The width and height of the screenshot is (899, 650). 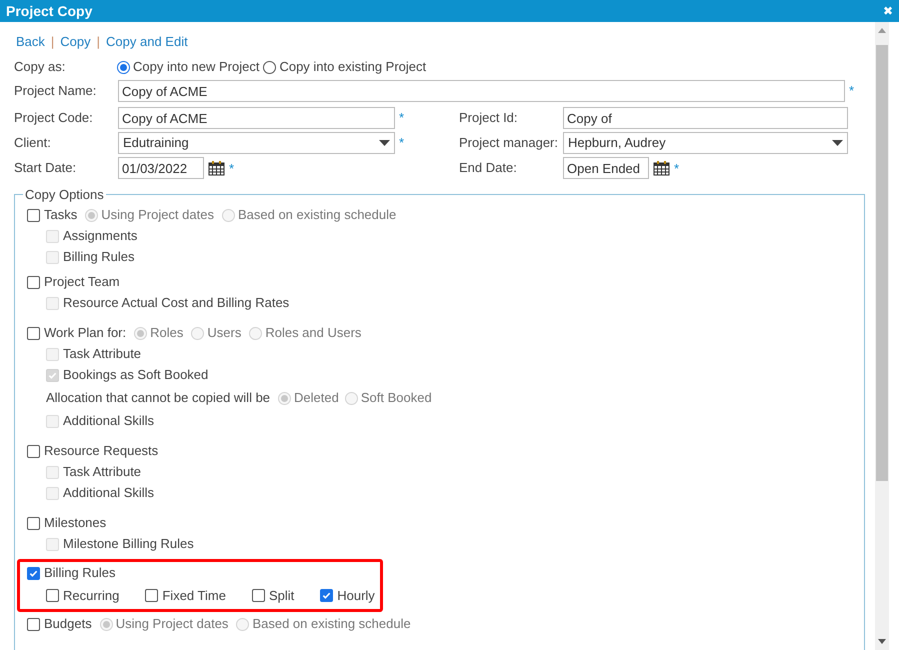 What do you see at coordinates (705, 143) in the screenshot?
I see `dropdown: Hepburn, Audrey` at bounding box center [705, 143].